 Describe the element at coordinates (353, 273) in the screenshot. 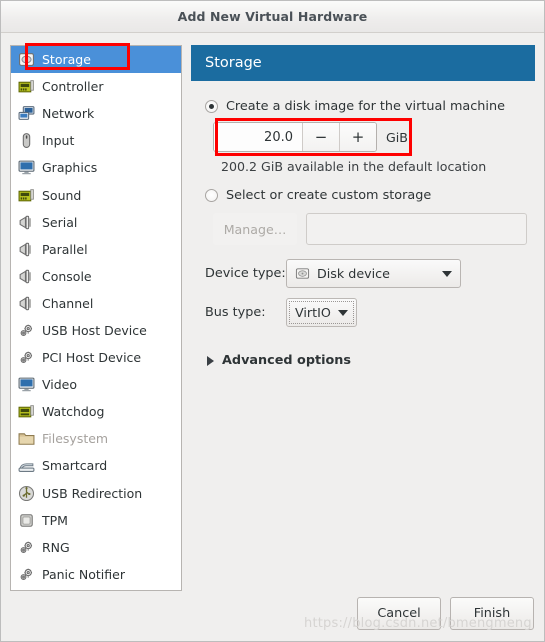

I see `device-type-value: Disk device` at that location.